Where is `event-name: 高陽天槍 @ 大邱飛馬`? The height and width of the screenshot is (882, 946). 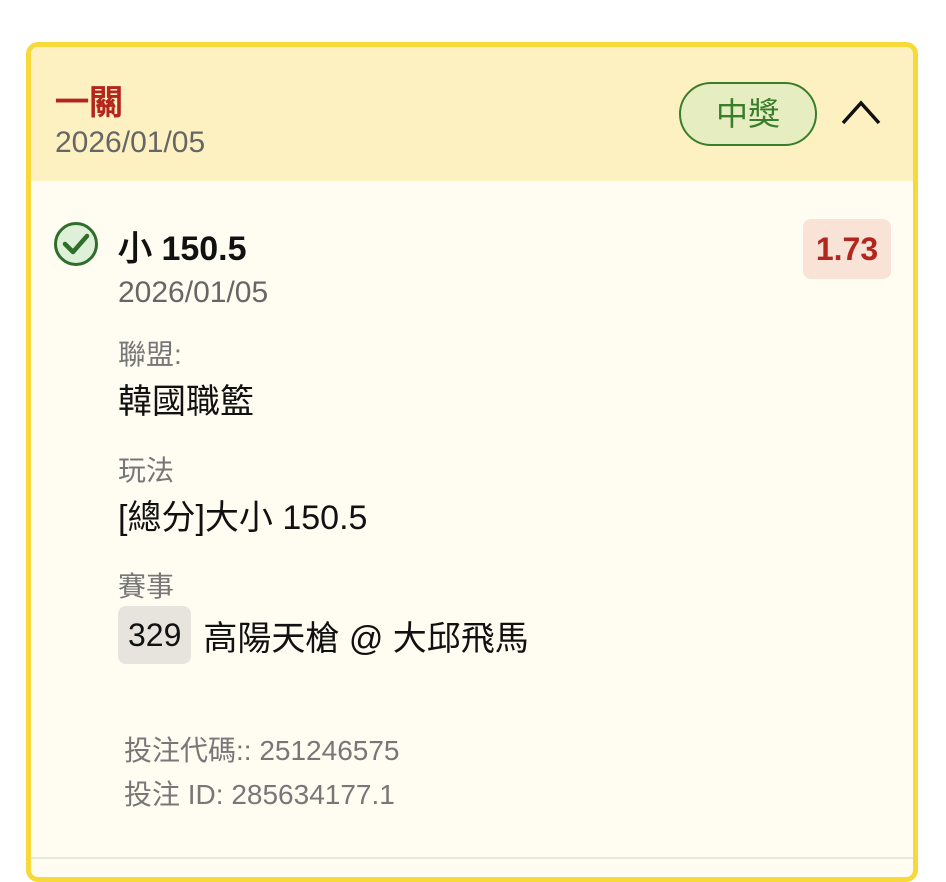 event-name: 高陽天槍 @ 大邱飛馬 is located at coordinates (366, 638).